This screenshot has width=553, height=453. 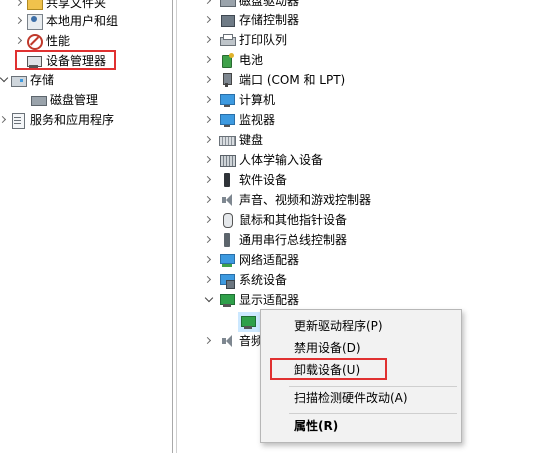 What do you see at coordinates (251, 140) in the screenshot?
I see `device-category-label: 键盘` at bounding box center [251, 140].